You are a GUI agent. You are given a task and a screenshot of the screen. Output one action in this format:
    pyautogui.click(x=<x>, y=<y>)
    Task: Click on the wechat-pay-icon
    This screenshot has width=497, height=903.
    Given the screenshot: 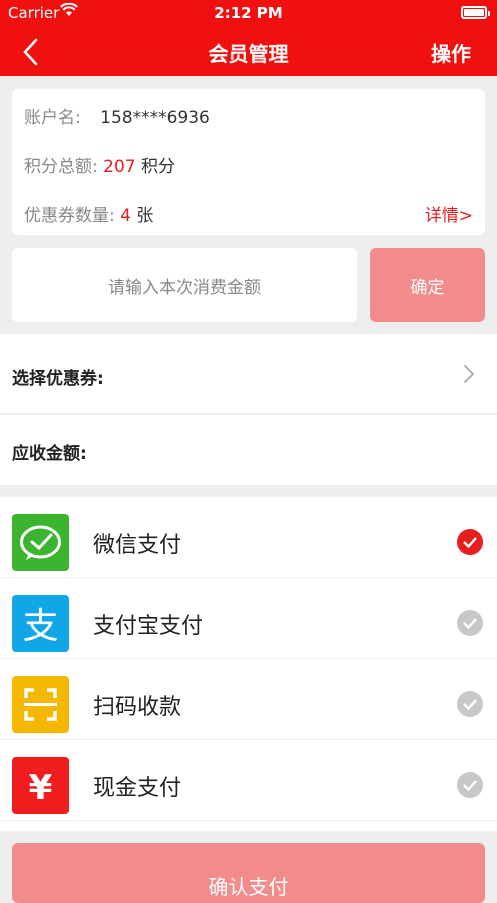 What is the action you would take?
    pyautogui.click(x=40, y=542)
    